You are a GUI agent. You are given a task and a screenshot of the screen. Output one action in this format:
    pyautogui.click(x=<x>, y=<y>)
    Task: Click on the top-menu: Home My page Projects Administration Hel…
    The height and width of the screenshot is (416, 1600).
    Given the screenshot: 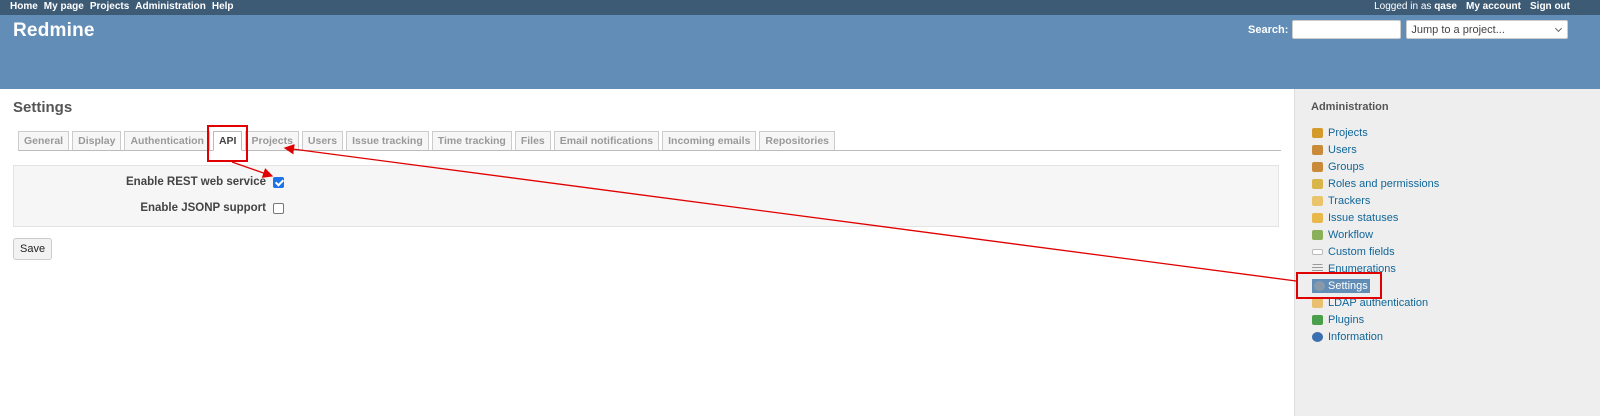 What is the action you would take?
    pyautogui.click(x=800, y=7)
    